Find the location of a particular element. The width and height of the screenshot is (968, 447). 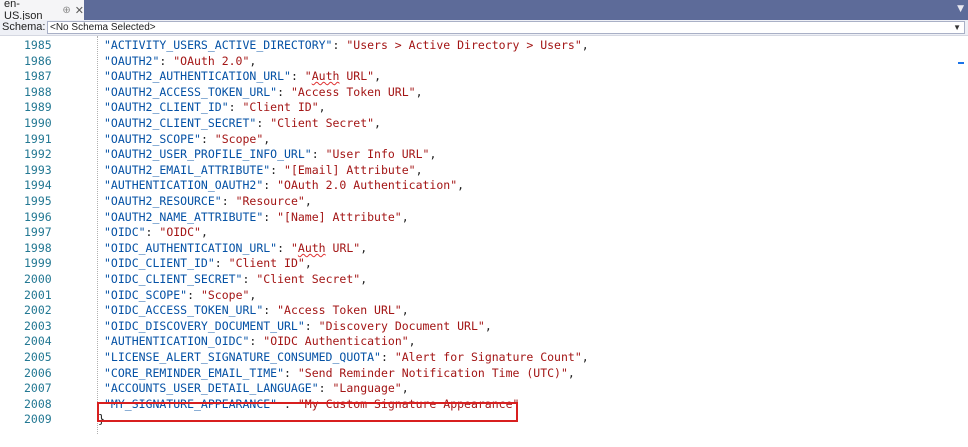

line-number: 1992 is located at coordinates (38, 154).